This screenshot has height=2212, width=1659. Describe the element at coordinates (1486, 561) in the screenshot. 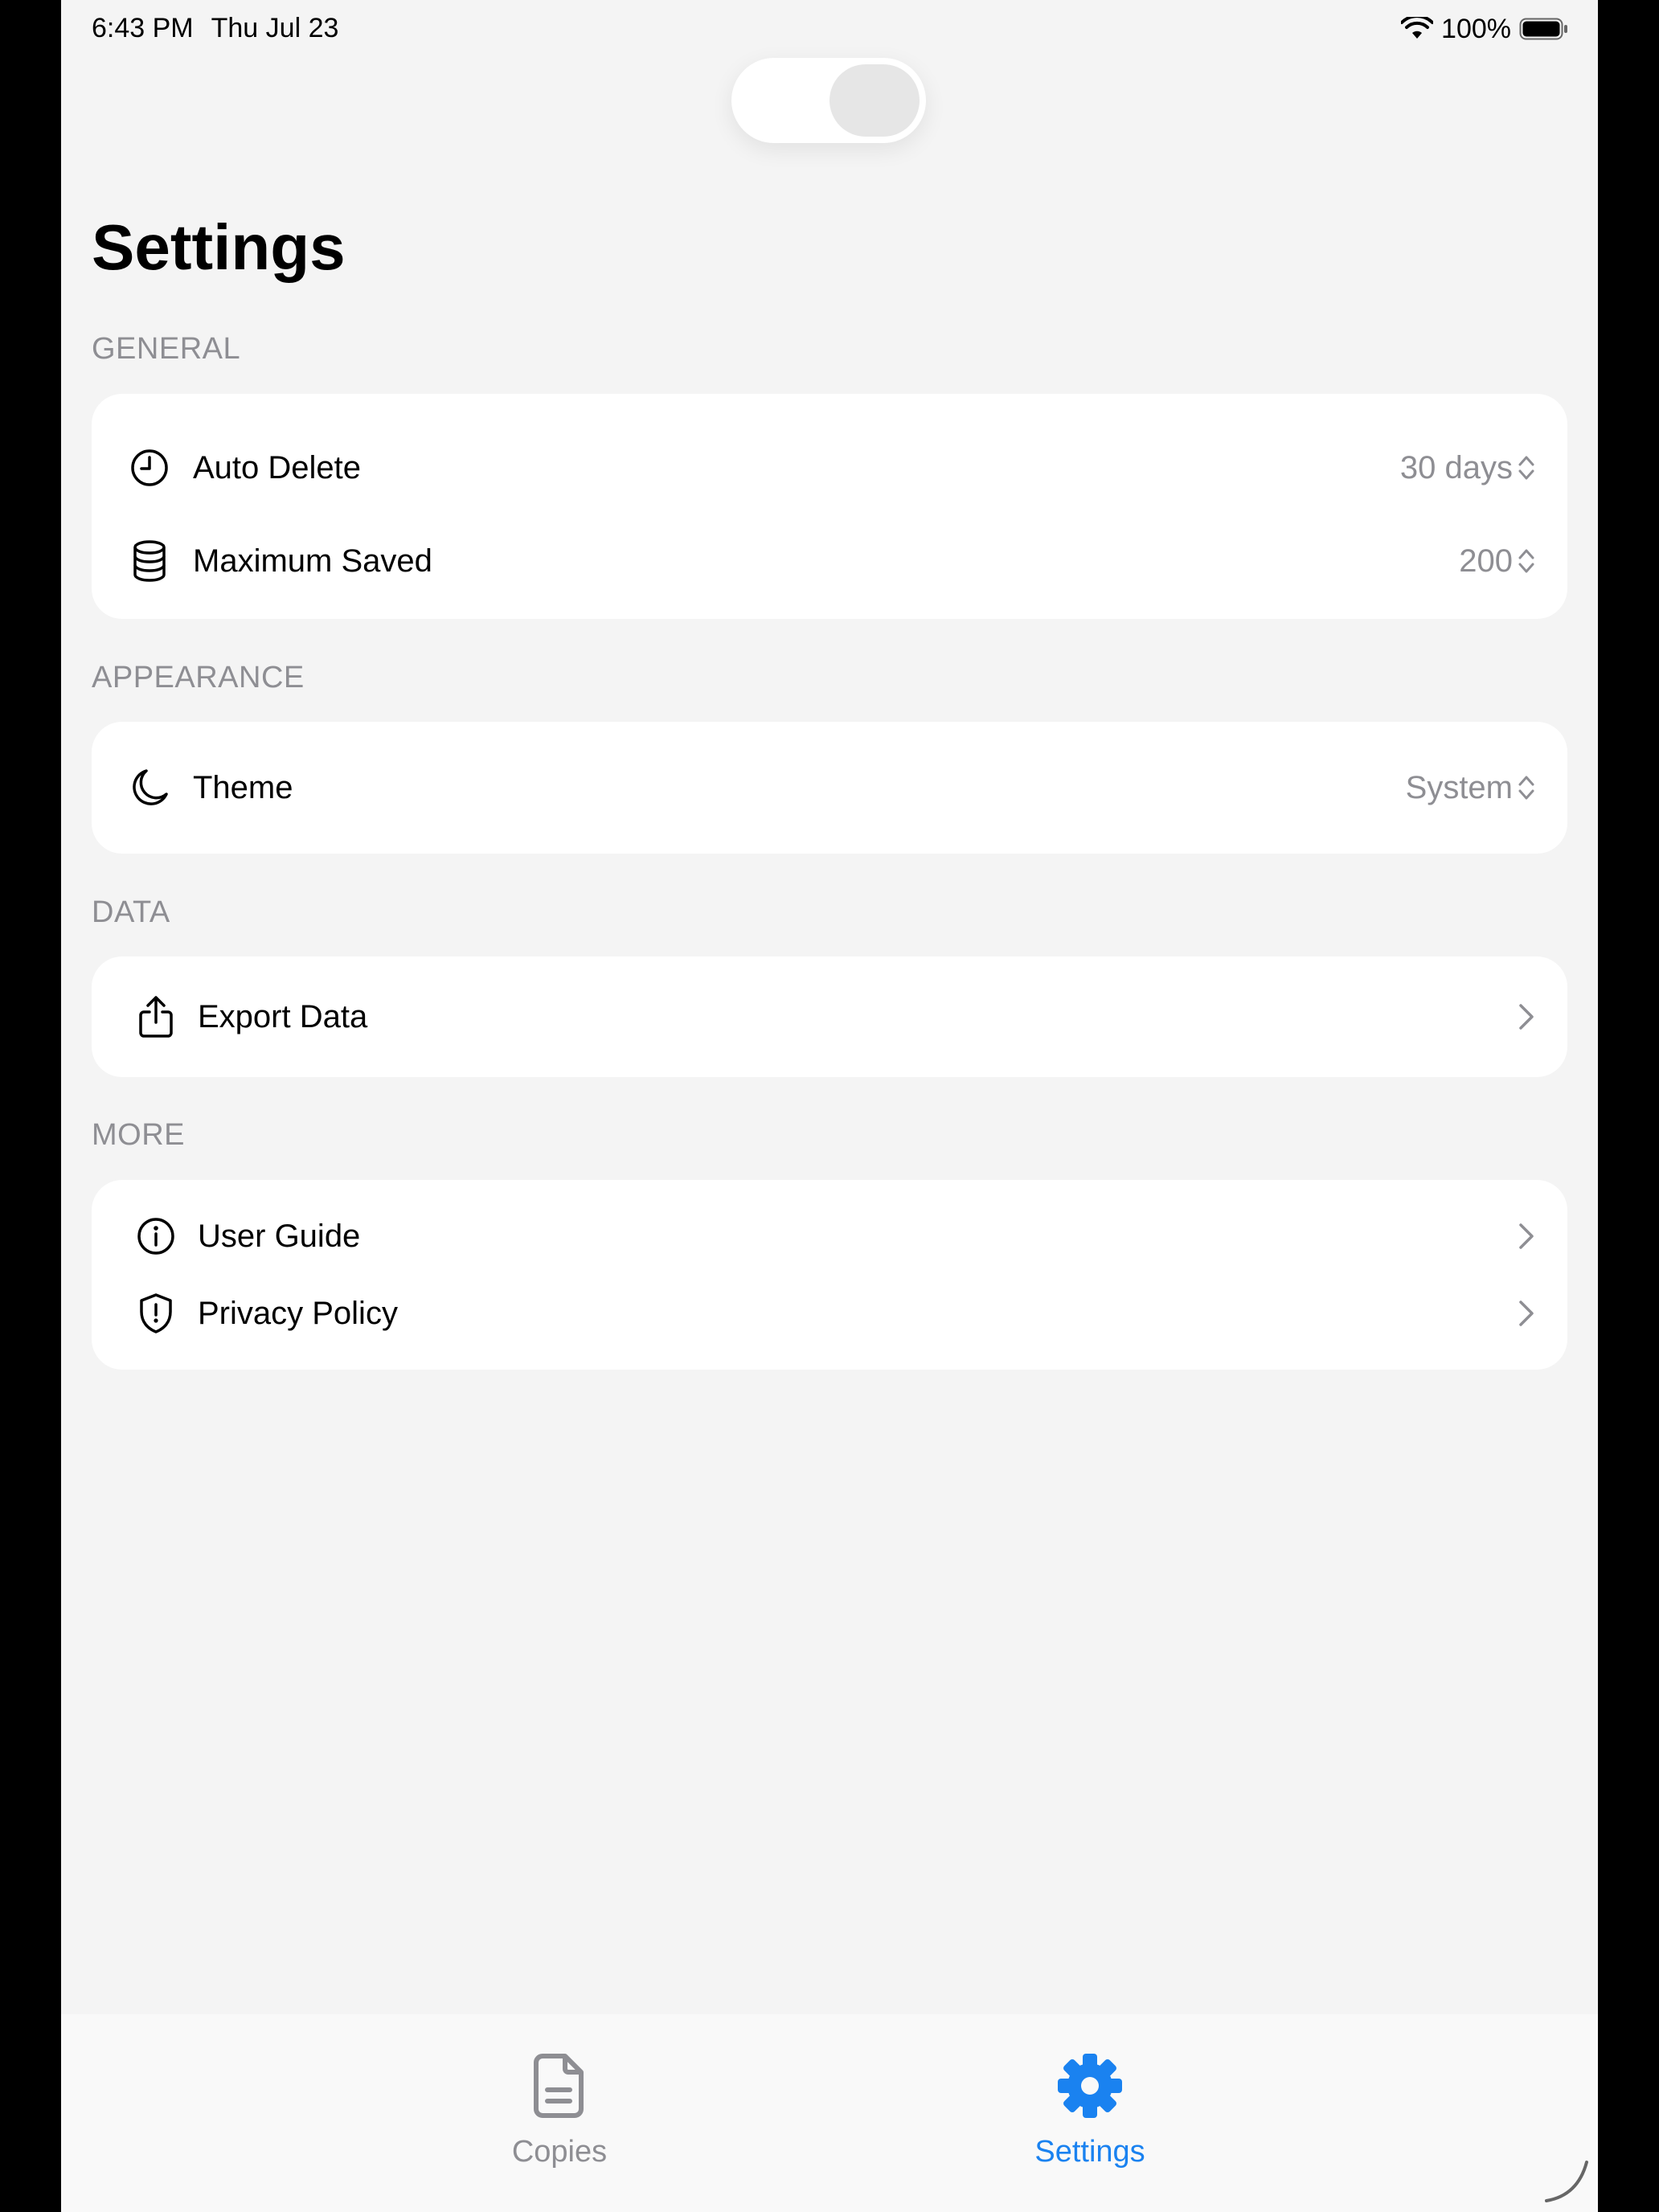

I see `maximum-saved-value: 200` at that location.